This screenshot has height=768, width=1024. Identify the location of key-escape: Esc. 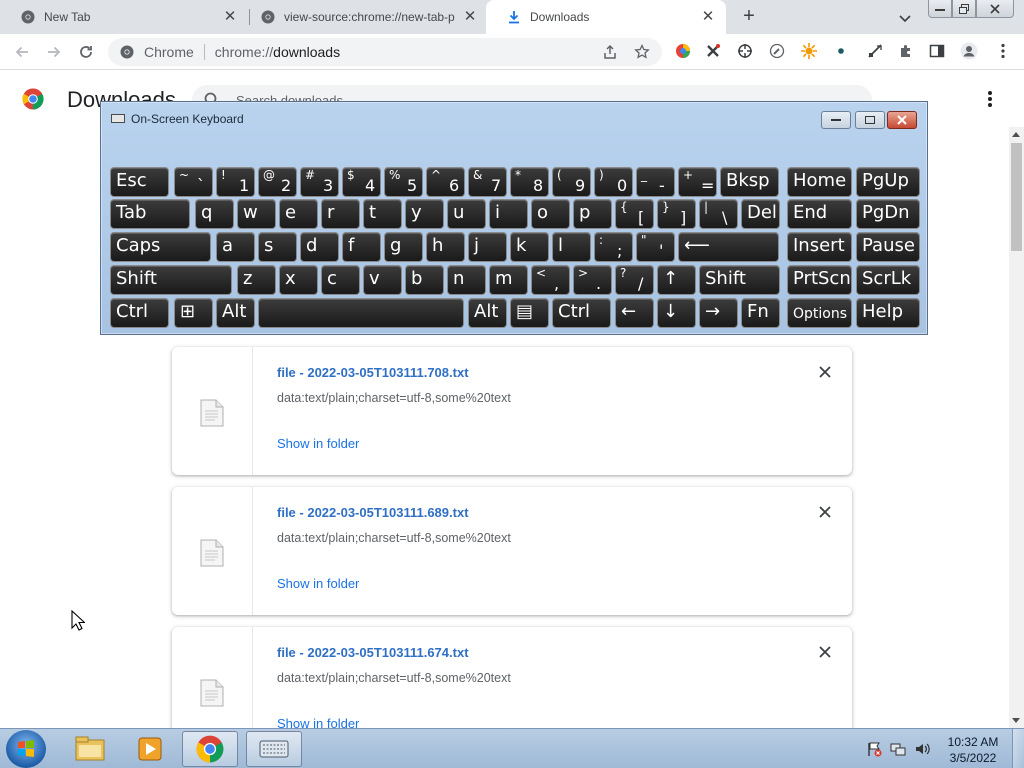
(139, 182).